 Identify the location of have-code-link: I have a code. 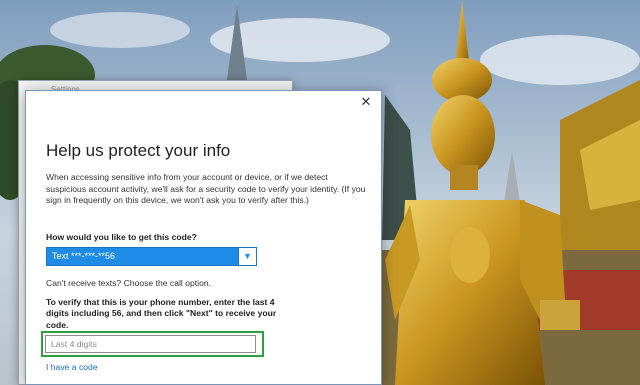
(72, 367).